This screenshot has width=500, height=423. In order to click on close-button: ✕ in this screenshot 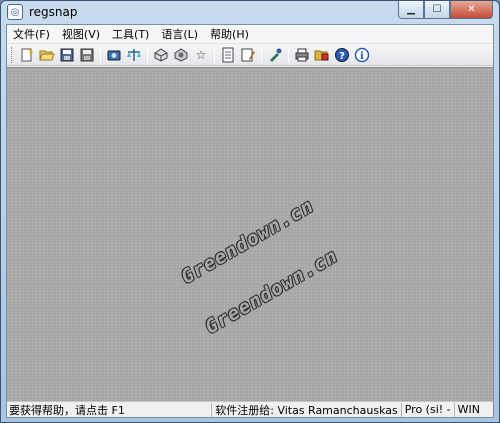, I will do `click(471, 10)`.